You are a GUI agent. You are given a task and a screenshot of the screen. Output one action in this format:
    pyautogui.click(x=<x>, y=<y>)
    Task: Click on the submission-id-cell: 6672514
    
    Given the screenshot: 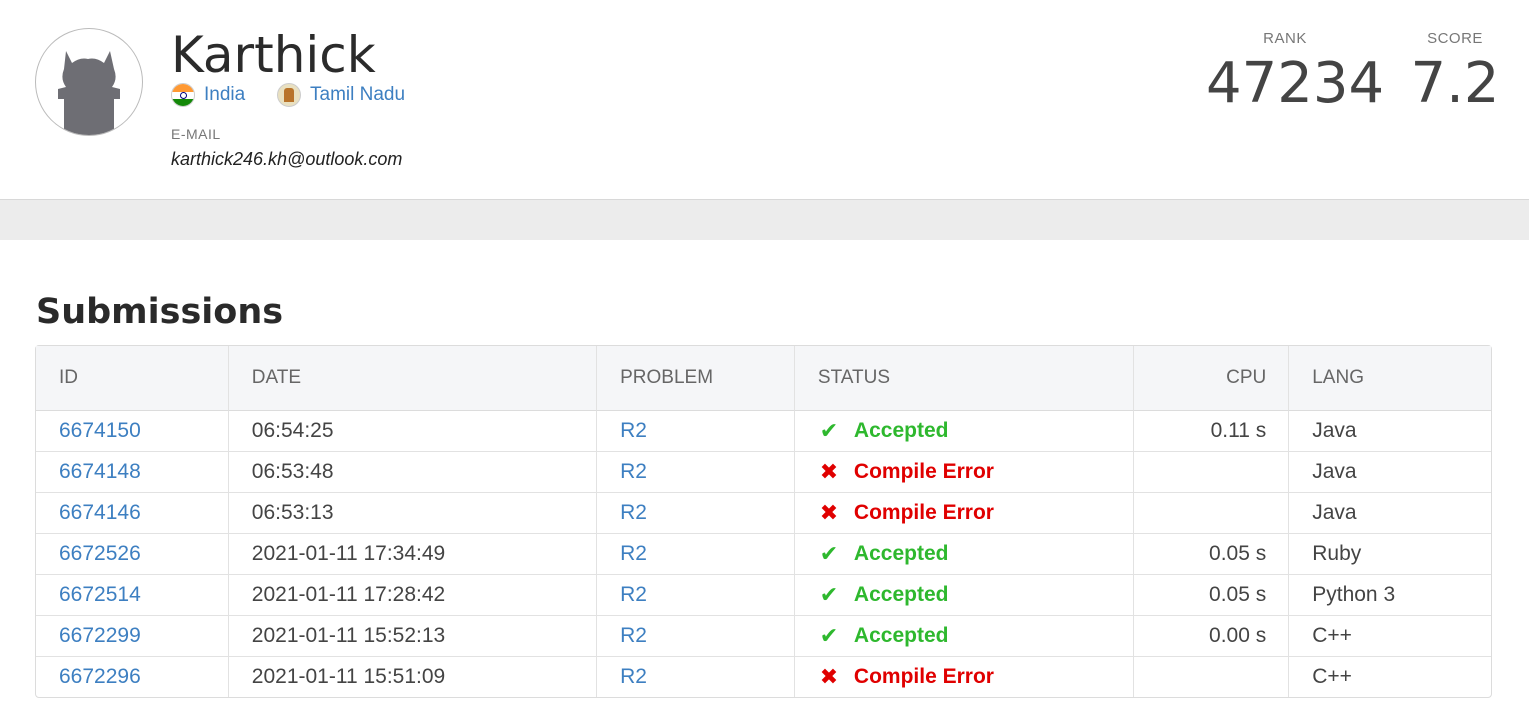 What is the action you would take?
    pyautogui.click(x=132, y=595)
    